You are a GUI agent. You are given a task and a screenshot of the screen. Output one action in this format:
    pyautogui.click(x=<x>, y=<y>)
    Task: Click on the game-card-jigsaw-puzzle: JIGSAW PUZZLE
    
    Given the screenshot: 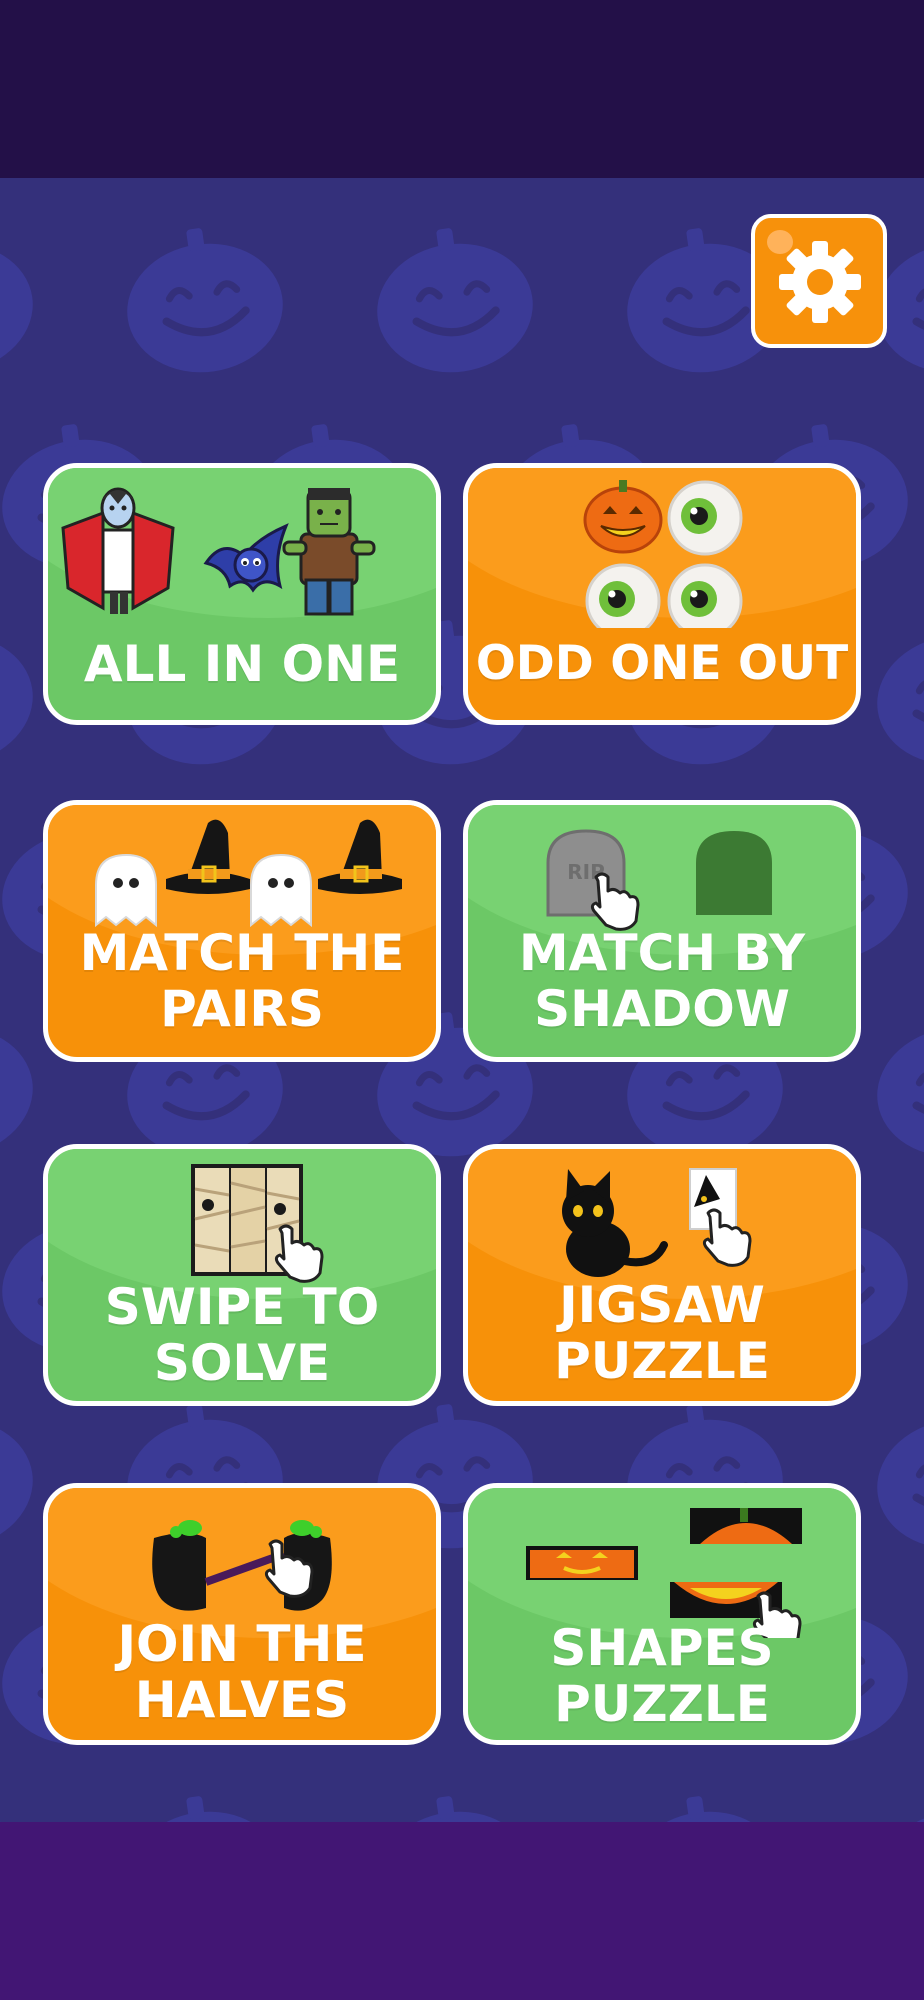 What is the action you would take?
    pyautogui.click(x=662, y=1275)
    